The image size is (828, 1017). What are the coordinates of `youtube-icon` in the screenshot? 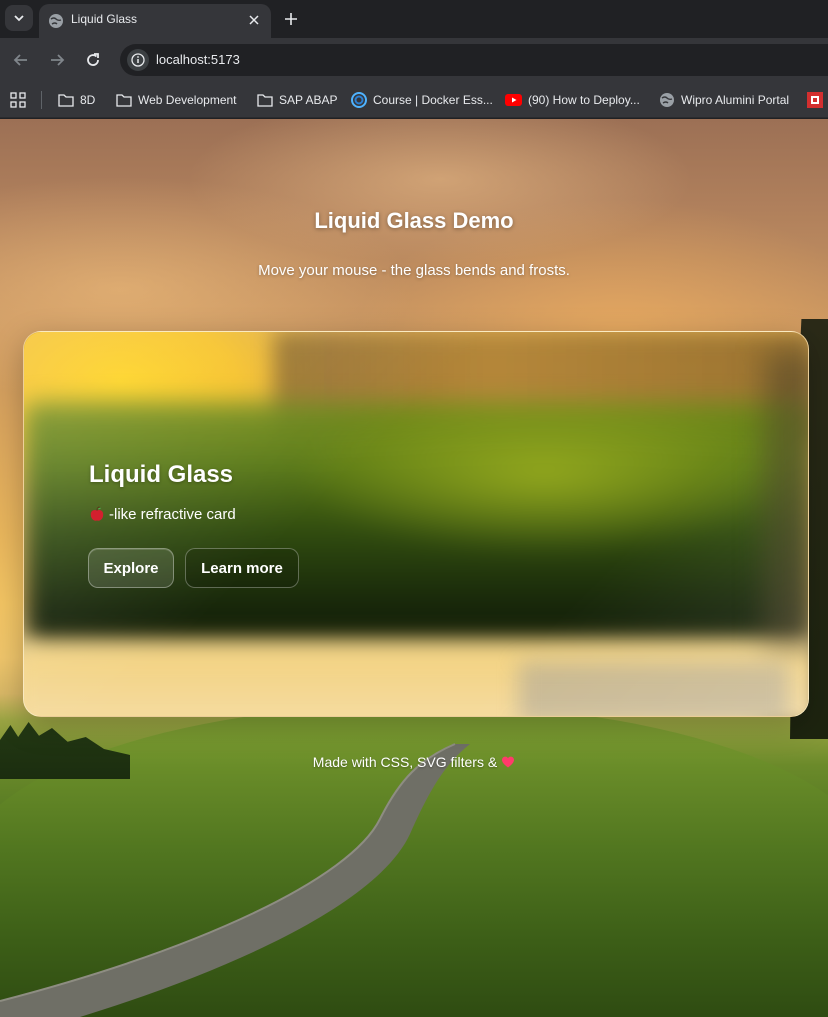 It's located at (513, 100).